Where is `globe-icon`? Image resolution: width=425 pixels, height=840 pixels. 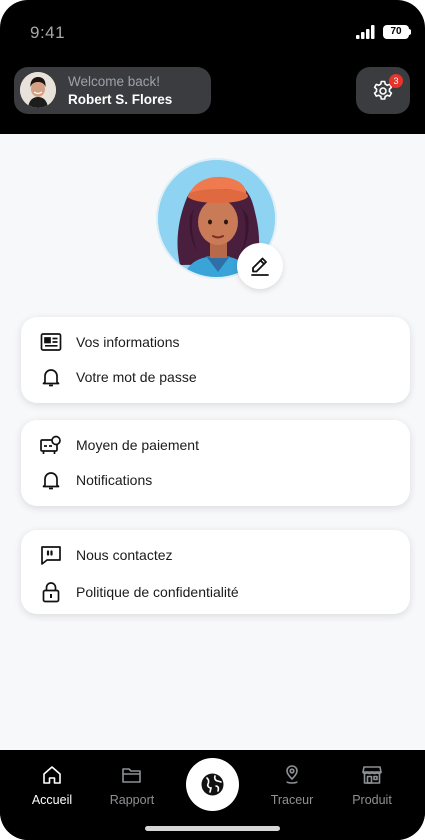
globe-icon is located at coordinates (212, 784).